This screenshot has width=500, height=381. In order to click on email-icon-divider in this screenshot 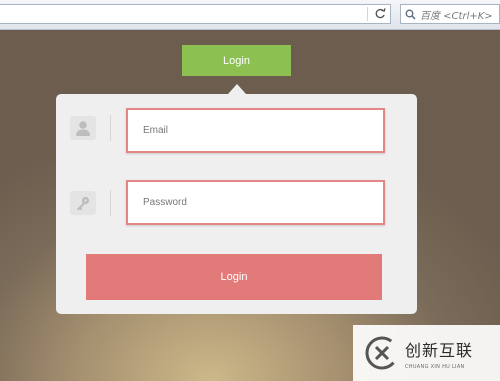, I will do `click(110, 128)`.